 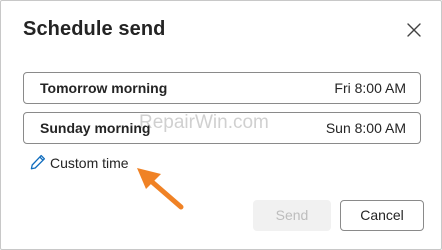 What do you see at coordinates (382, 215) in the screenshot?
I see `cancel-button: Cancel` at bounding box center [382, 215].